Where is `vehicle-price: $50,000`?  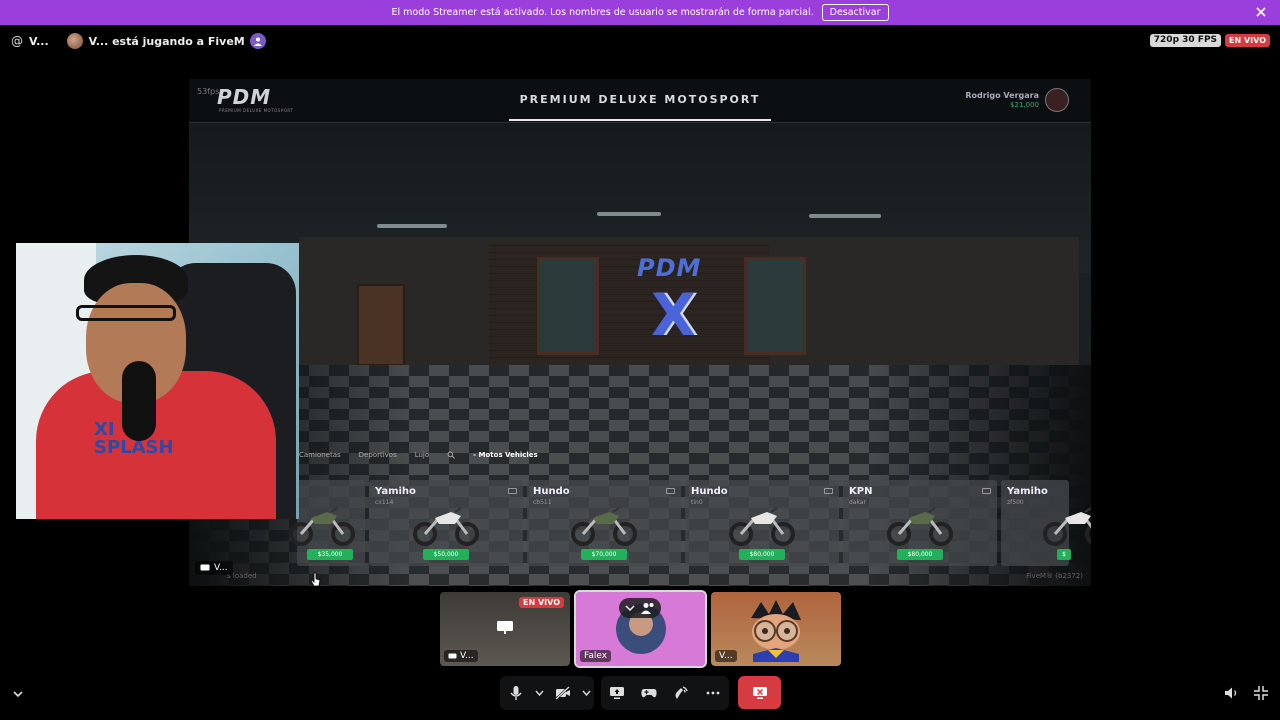
vehicle-price: $50,000 is located at coordinates (446, 554).